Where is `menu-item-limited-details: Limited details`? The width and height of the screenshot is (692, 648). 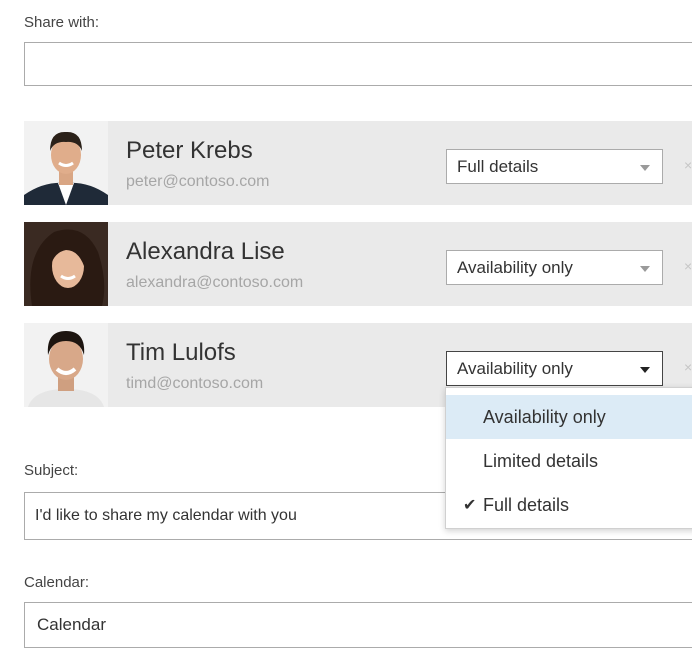
menu-item-limited-details: Limited details is located at coordinates (569, 461).